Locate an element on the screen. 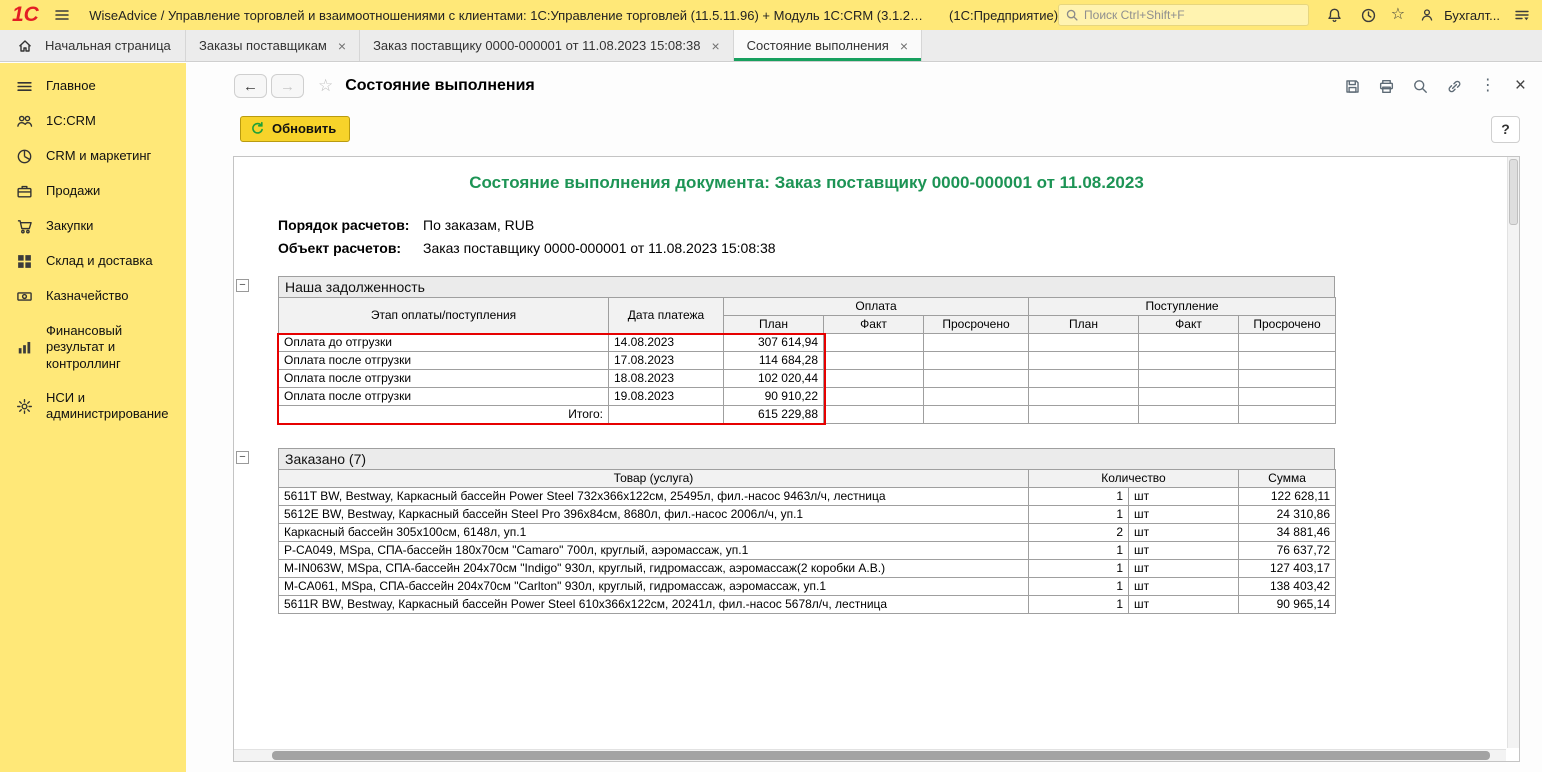 The image size is (1542, 772). form-header: ← → ☆ Состояние выполнения ⋮ × is located at coordinates (864, 86).